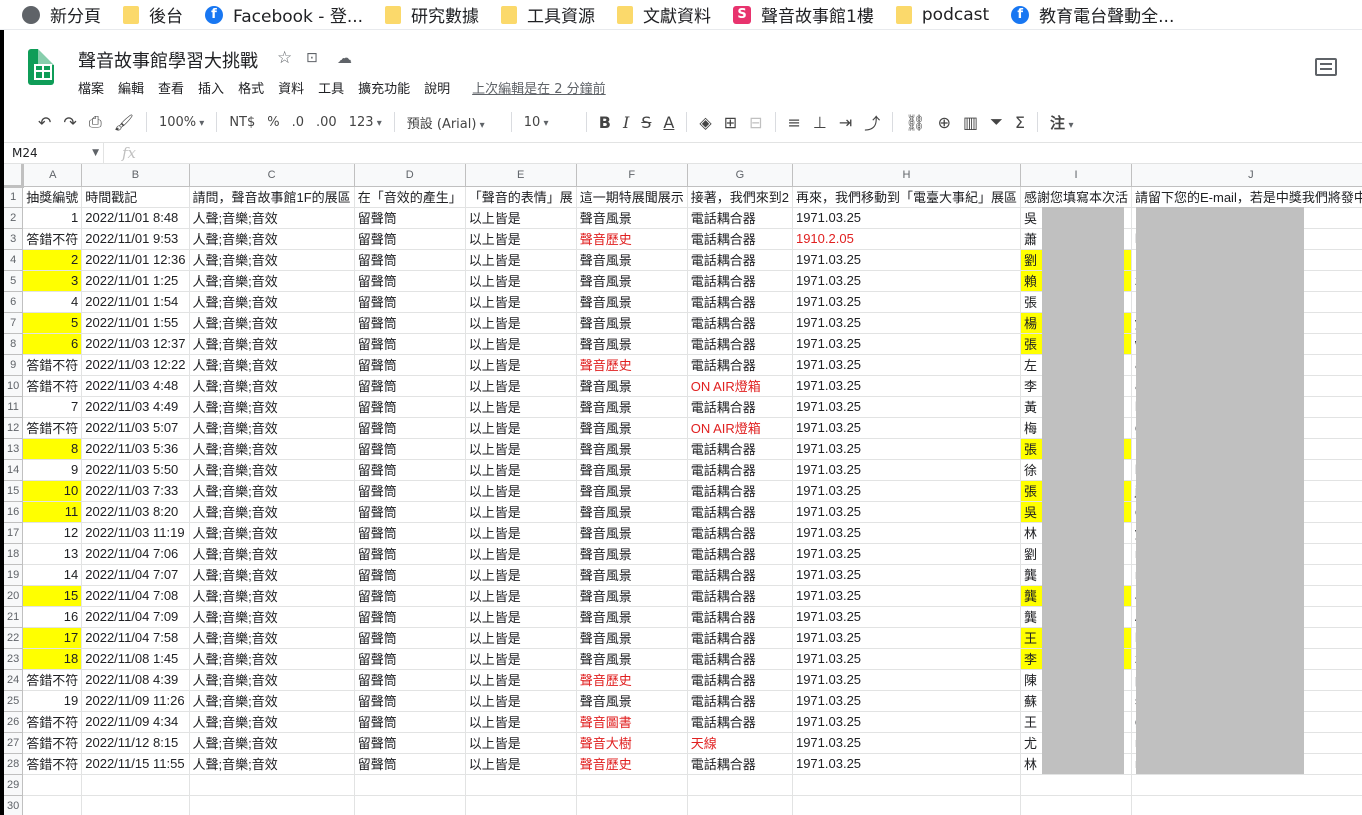  Describe the element at coordinates (14, 281) in the screenshot. I see `row-header: 5` at that location.